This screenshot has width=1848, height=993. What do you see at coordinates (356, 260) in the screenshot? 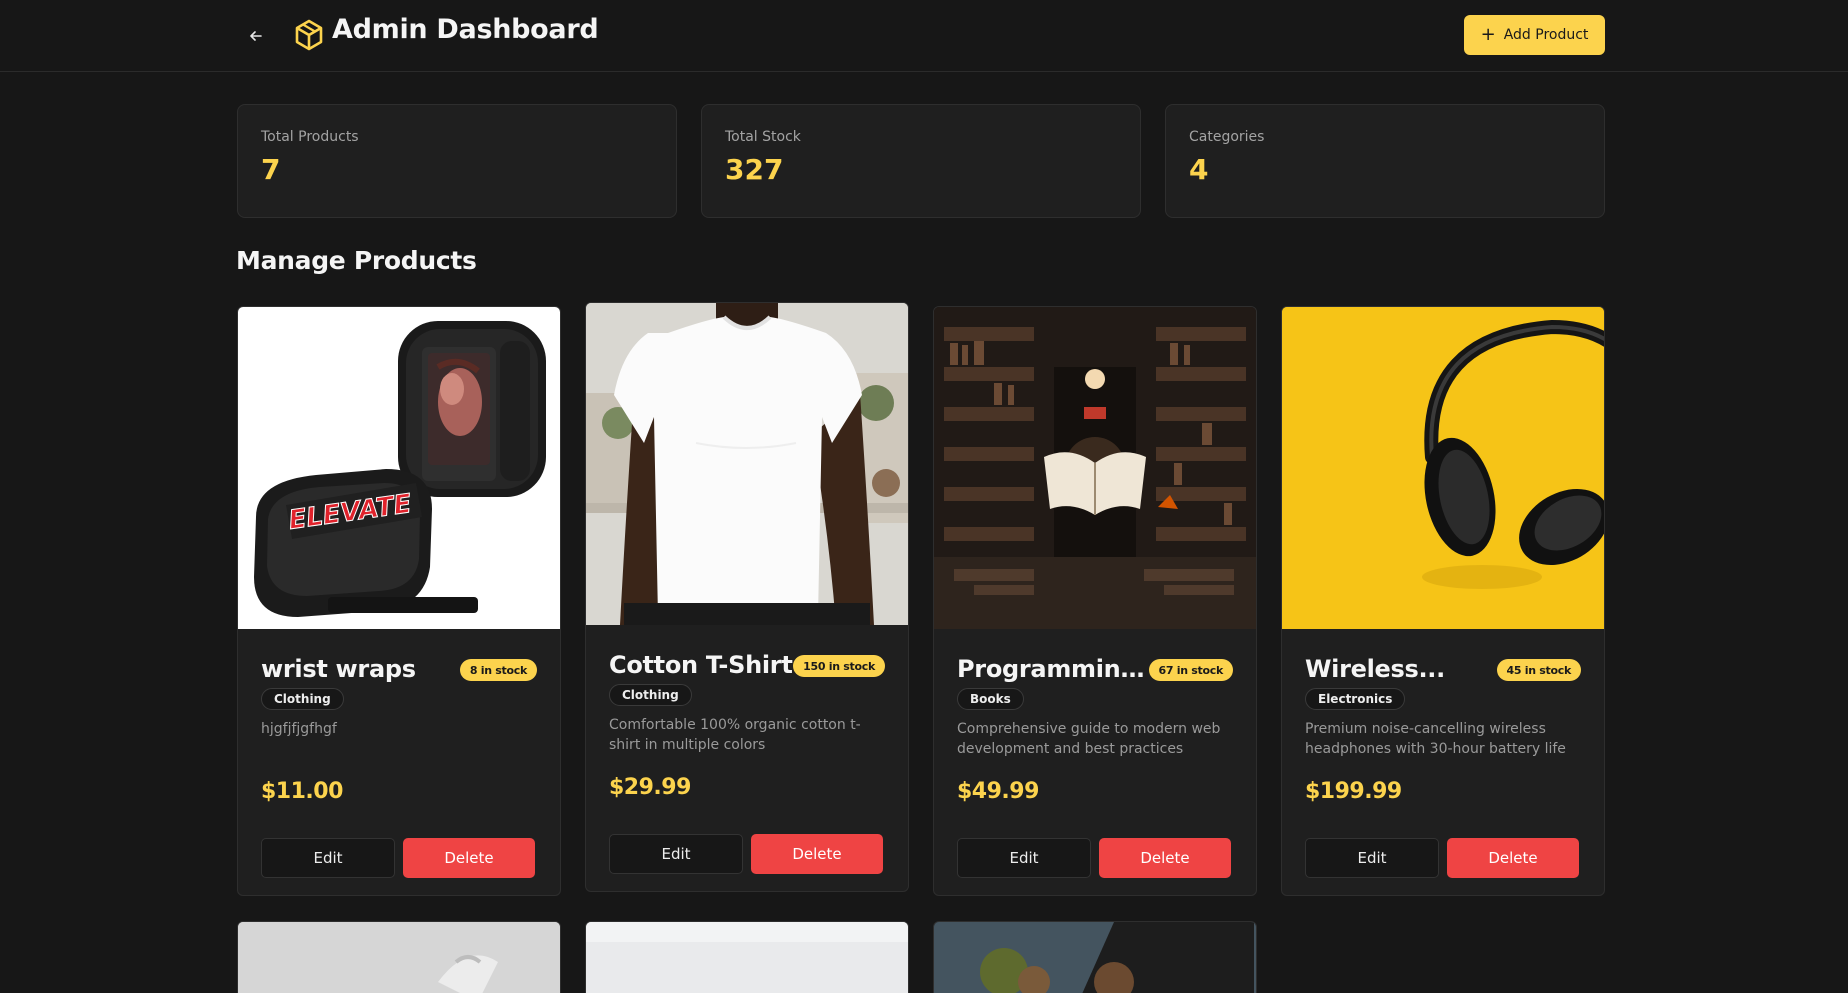
I see `section-title: Manage Products` at bounding box center [356, 260].